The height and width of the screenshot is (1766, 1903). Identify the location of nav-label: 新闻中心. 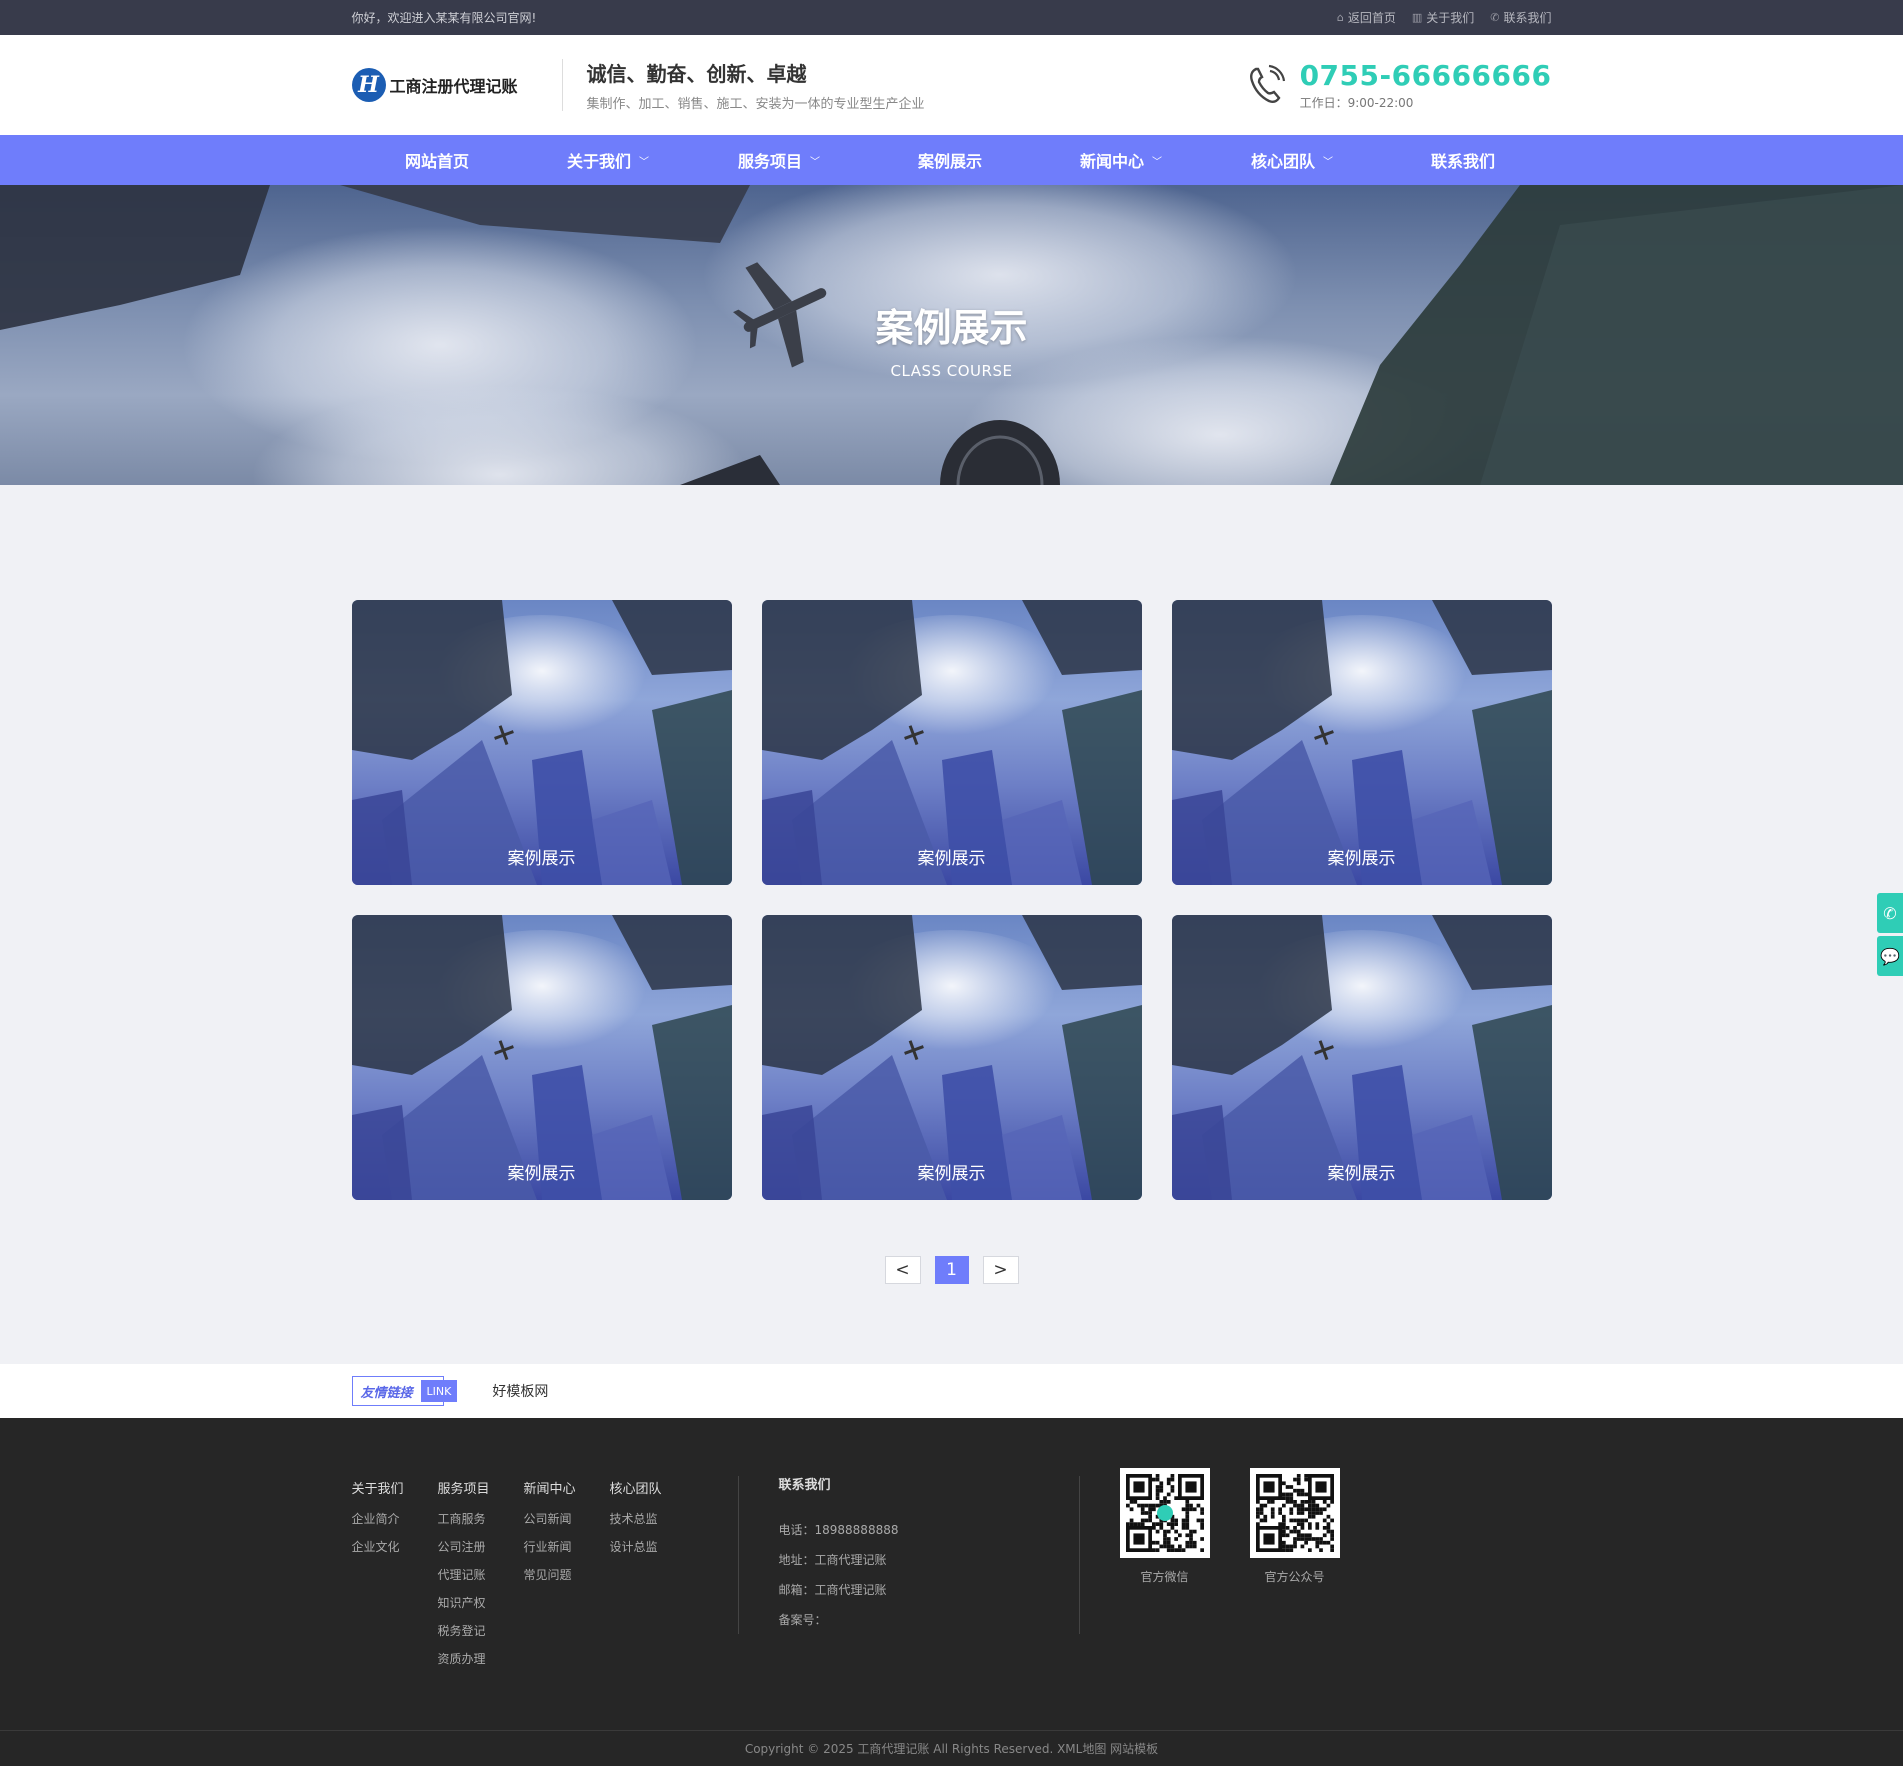
(1111, 161).